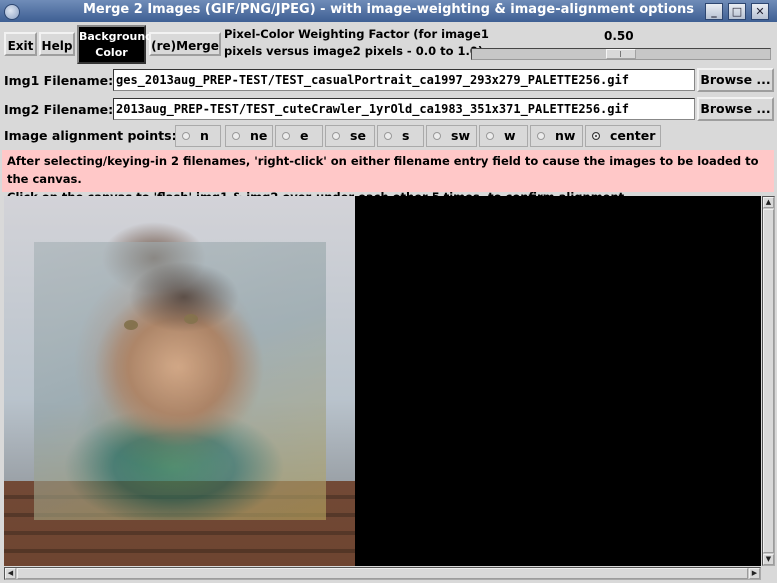 Image resolution: width=777 pixels, height=583 pixels. I want to click on scroll-right-icon: ▶, so click(754, 573).